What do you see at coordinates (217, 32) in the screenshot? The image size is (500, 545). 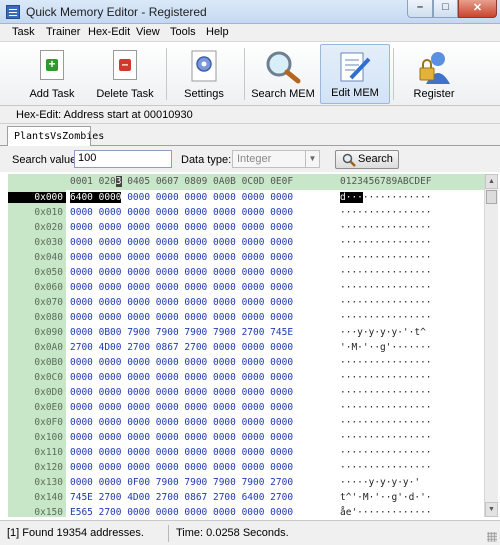 I see `menu-help: Help` at bounding box center [217, 32].